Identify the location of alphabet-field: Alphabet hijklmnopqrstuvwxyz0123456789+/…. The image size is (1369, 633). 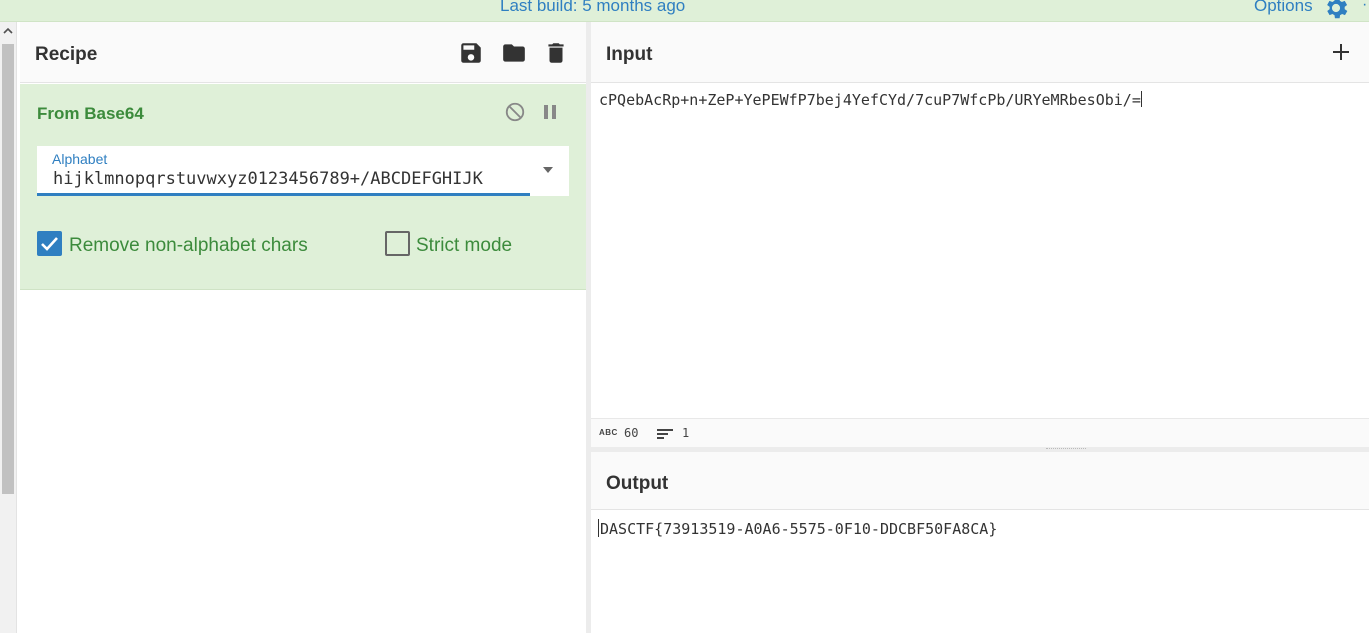
(303, 171).